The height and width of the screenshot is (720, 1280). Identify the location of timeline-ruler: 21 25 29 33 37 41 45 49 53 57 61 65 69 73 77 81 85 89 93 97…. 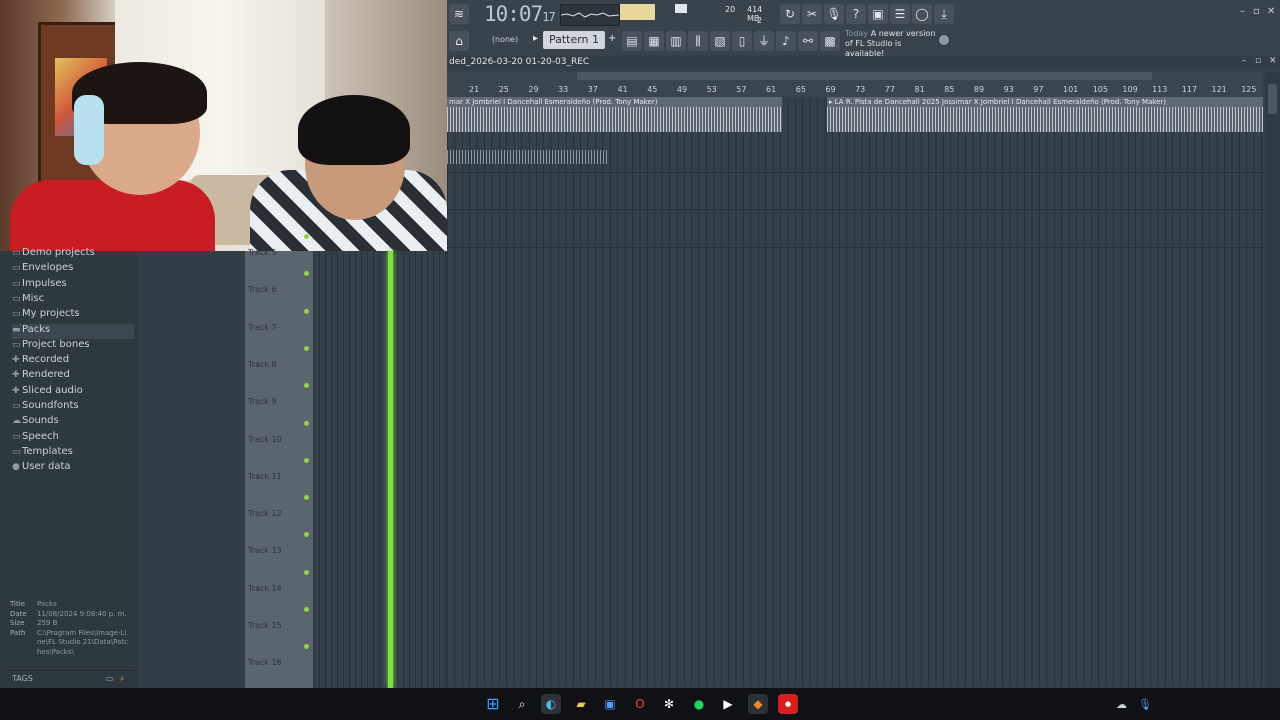
(855, 85).